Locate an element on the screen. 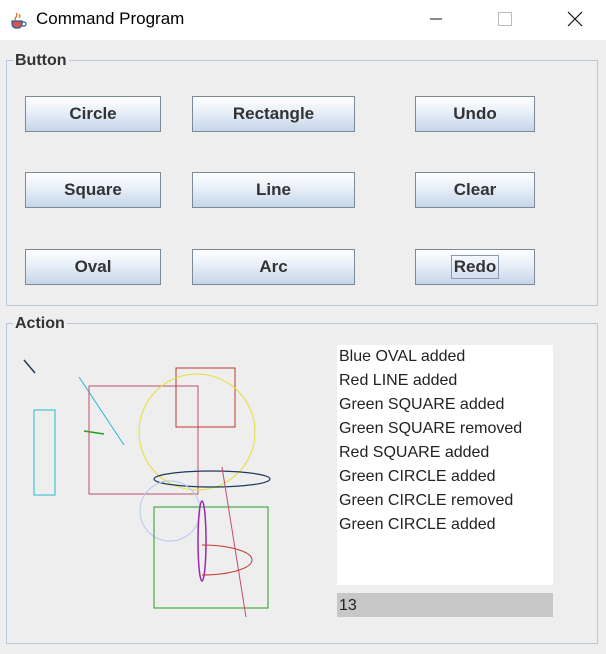  maximize-button is located at coordinates (505, 19).